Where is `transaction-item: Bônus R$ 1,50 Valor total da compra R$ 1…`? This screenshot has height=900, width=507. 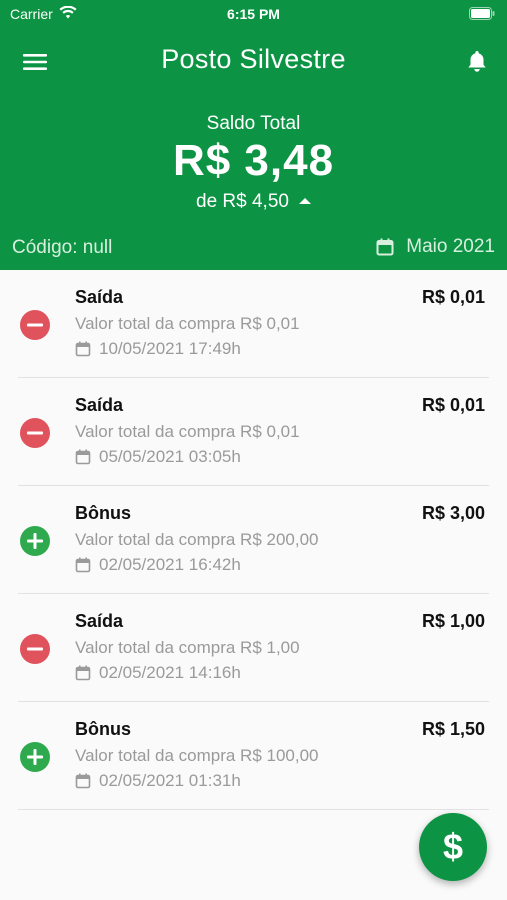 transaction-item: Bônus R$ 1,50 Valor total da compra R$ 1… is located at coordinates (253, 756).